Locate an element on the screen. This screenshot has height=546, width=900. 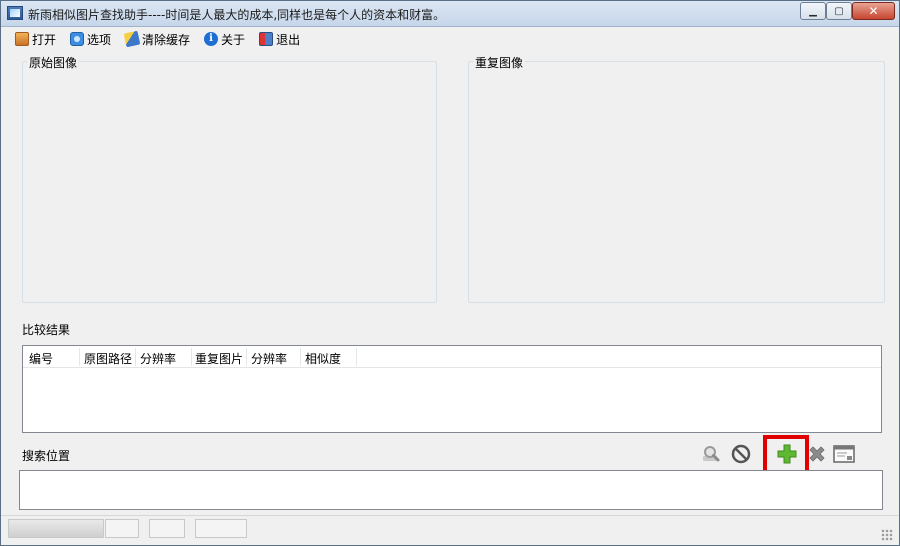
menu-clear-cache-label: 清除缓存 is located at coordinates (166, 39).